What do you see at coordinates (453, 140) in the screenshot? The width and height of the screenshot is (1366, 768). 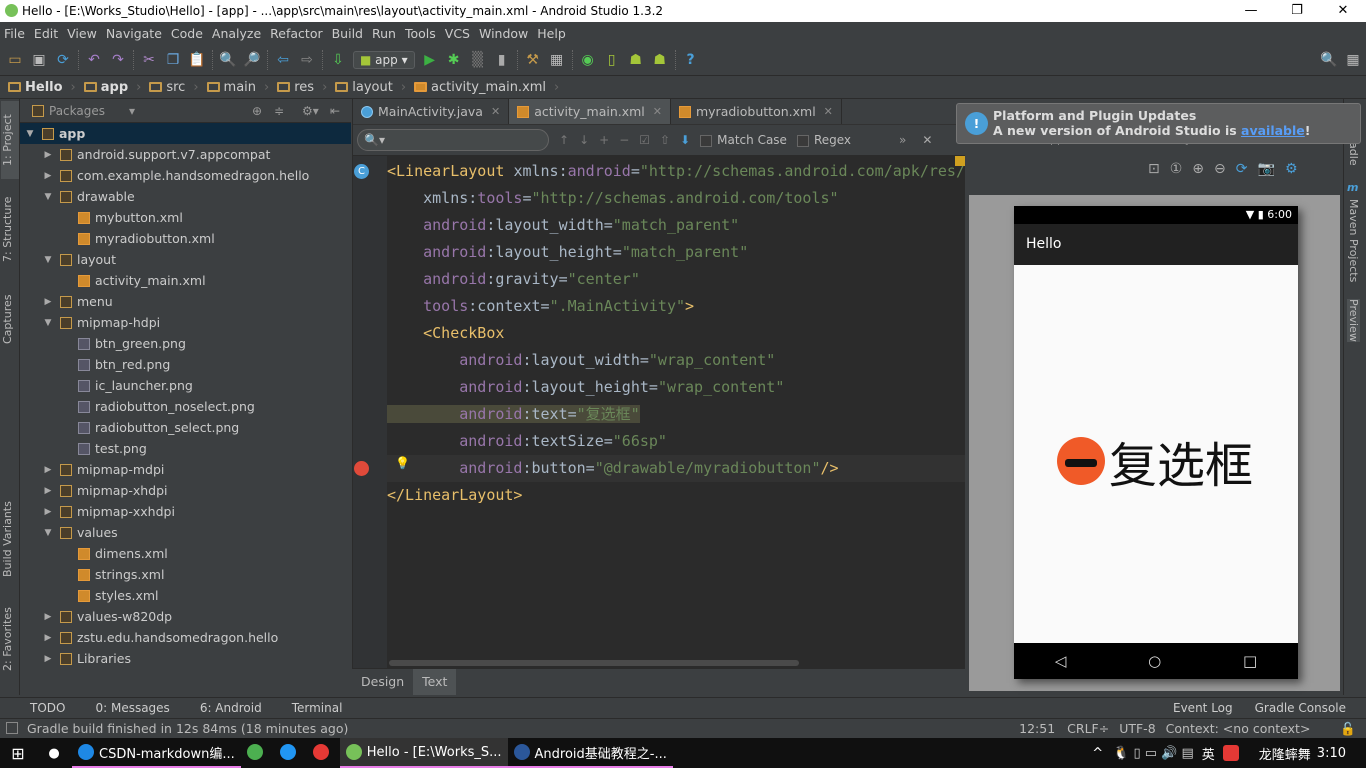 I see `find-input: 🔍▾` at bounding box center [453, 140].